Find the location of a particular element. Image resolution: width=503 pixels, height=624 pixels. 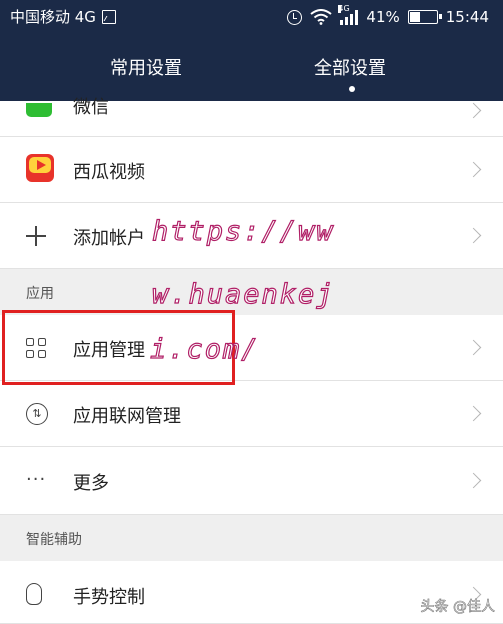

xigua-video-icon is located at coordinates (40, 168).